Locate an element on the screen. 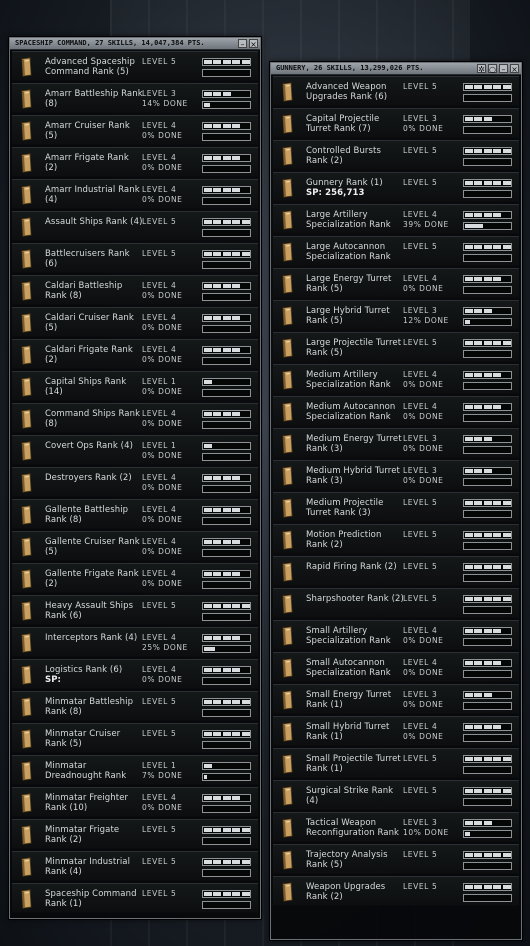 Image resolution: width=530 pixels, height=946 pixels. pin-icon: ✲ is located at coordinates (481, 69).